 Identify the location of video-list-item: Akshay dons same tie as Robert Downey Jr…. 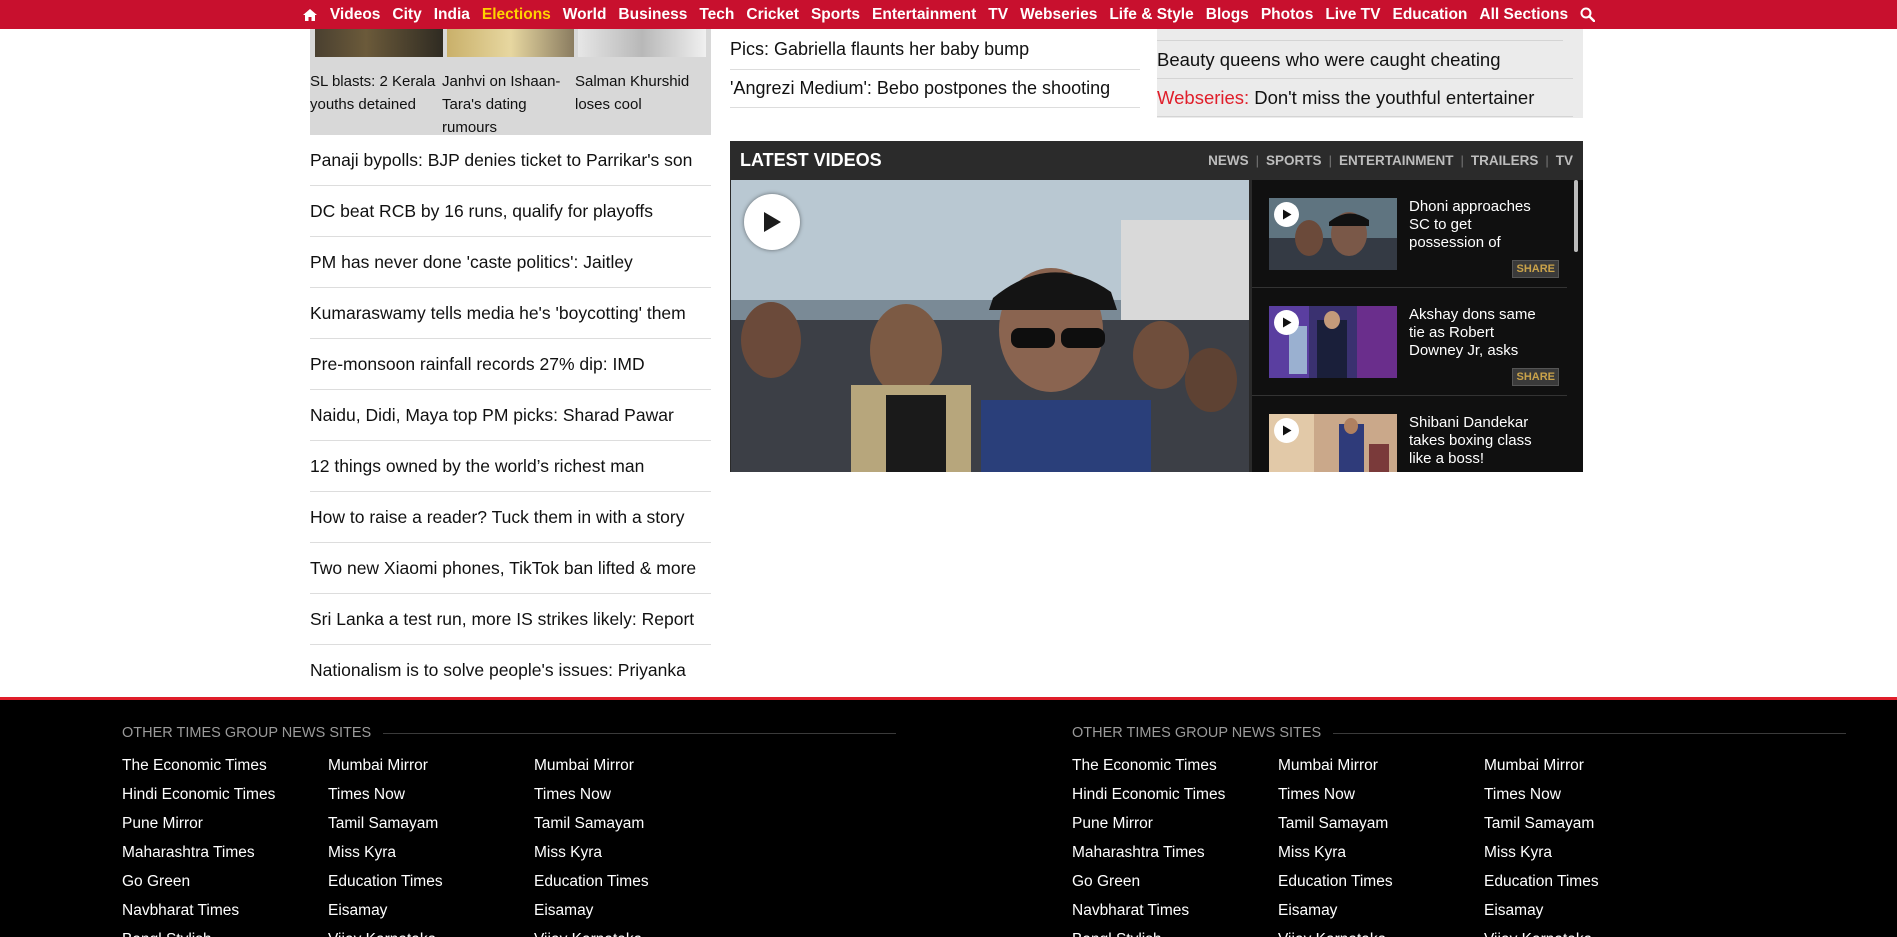
(1409, 342).